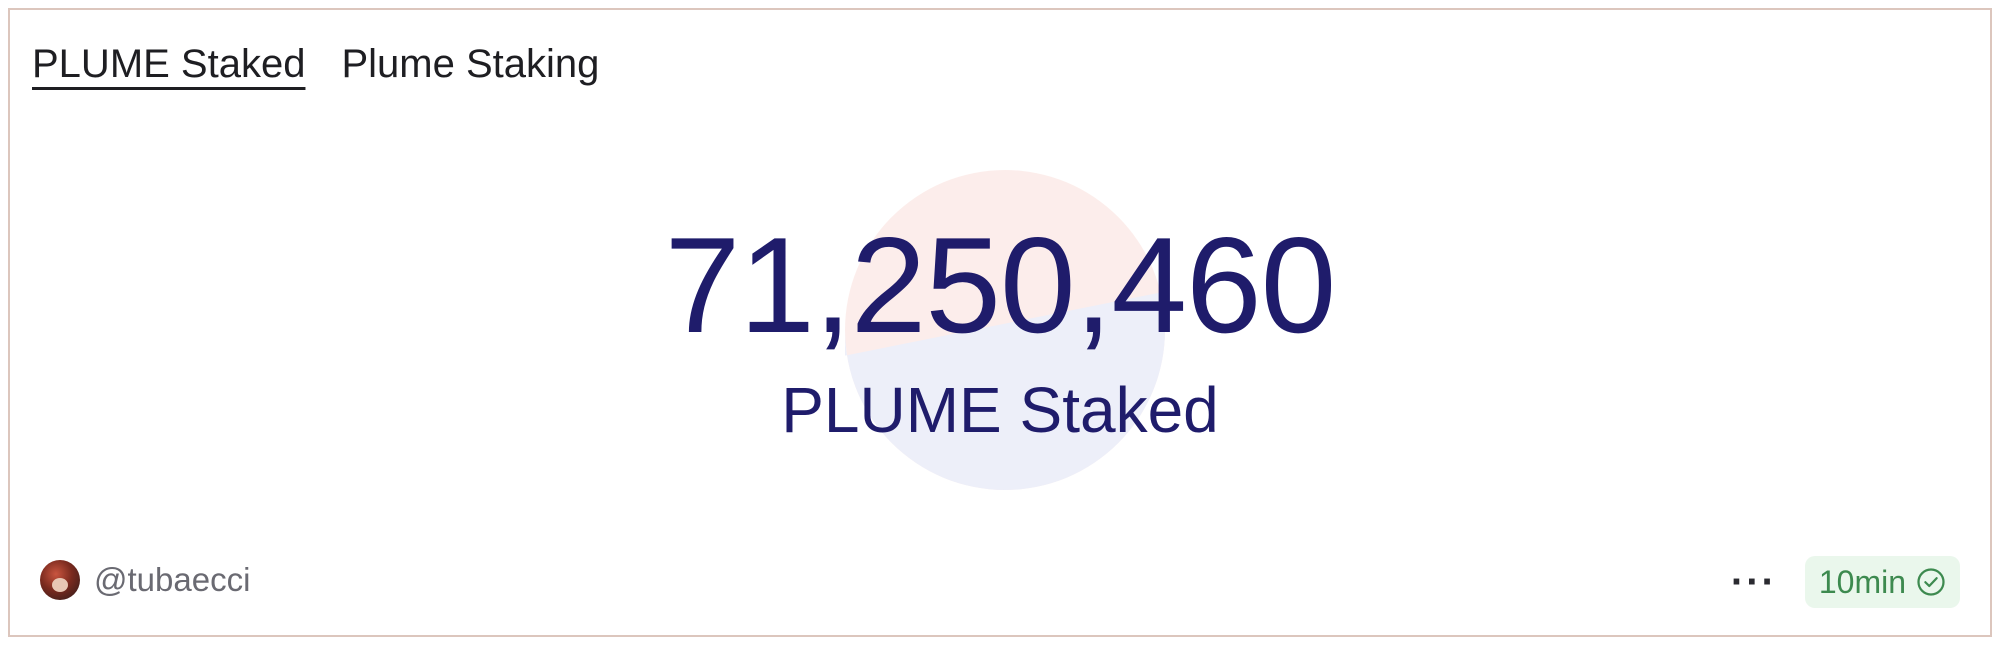 The image size is (2000, 645). What do you see at coordinates (1000, 410) in the screenshot?
I see `counter-label: PLUME Staked` at bounding box center [1000, 410].